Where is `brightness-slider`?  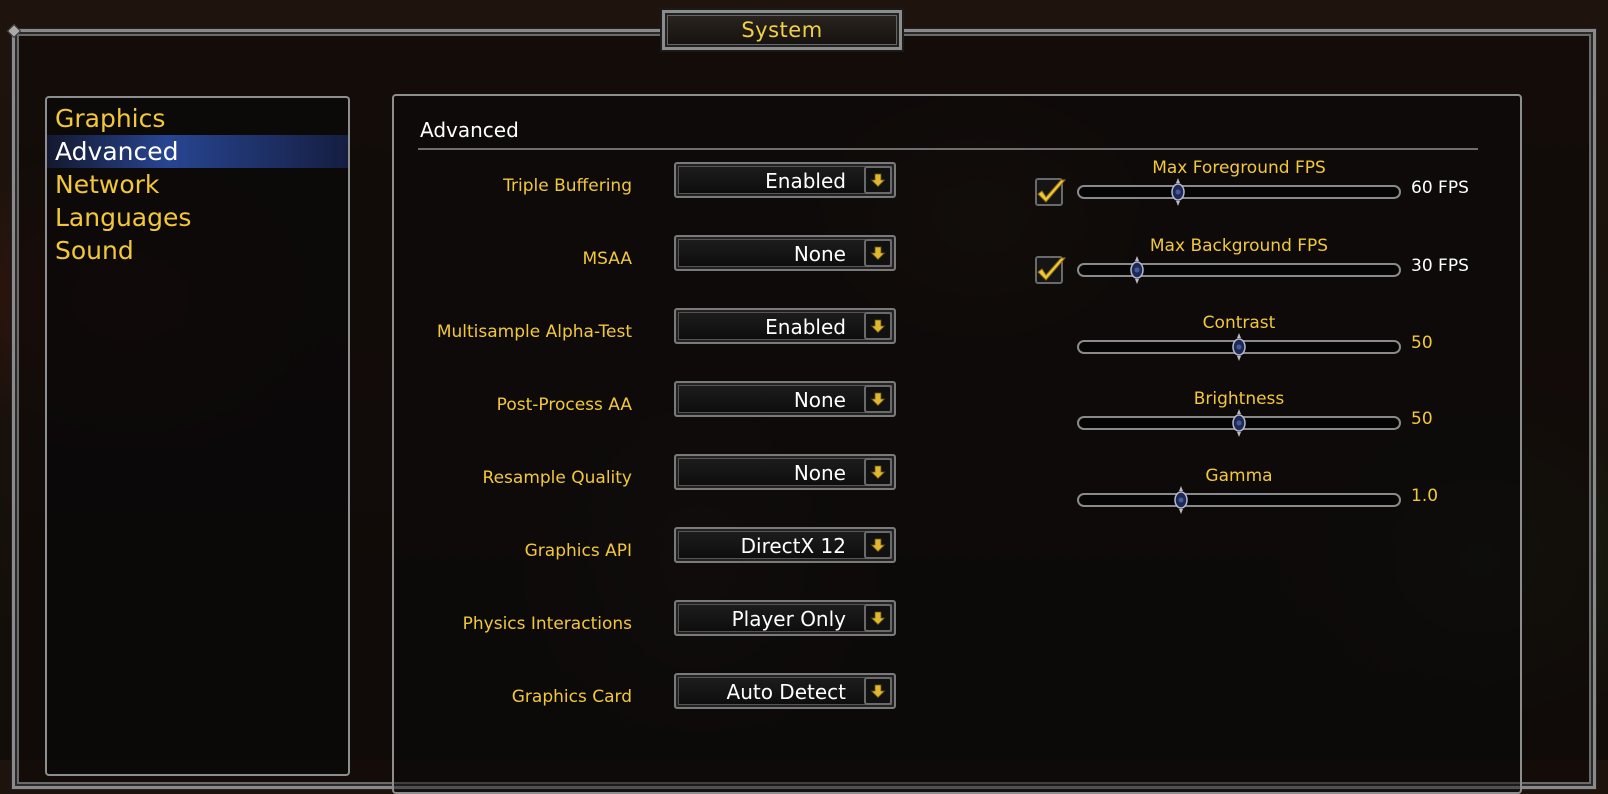
brightness-slider is located at coordinates (1239, 423).